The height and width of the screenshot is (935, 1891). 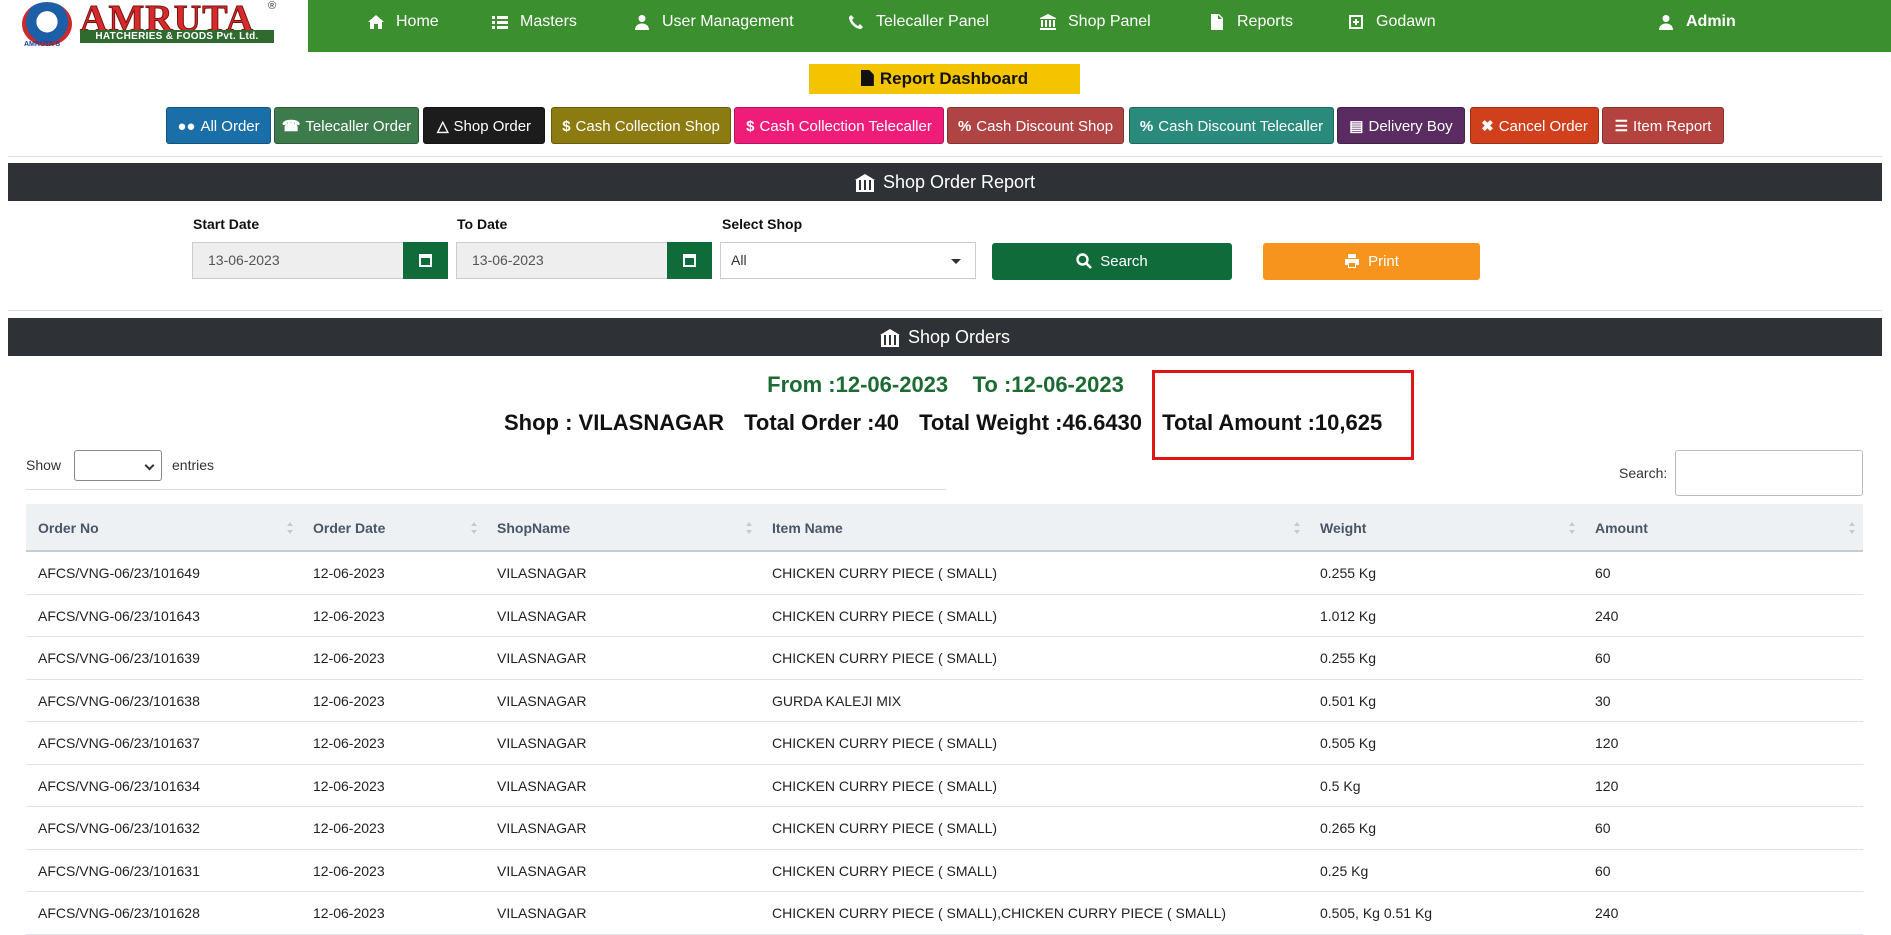 What do you see at coordinates (119, 785) in the screenshot?
I see `table-cell: AFCS/VNG-06/23/101634` at bounding box center [119, 785].